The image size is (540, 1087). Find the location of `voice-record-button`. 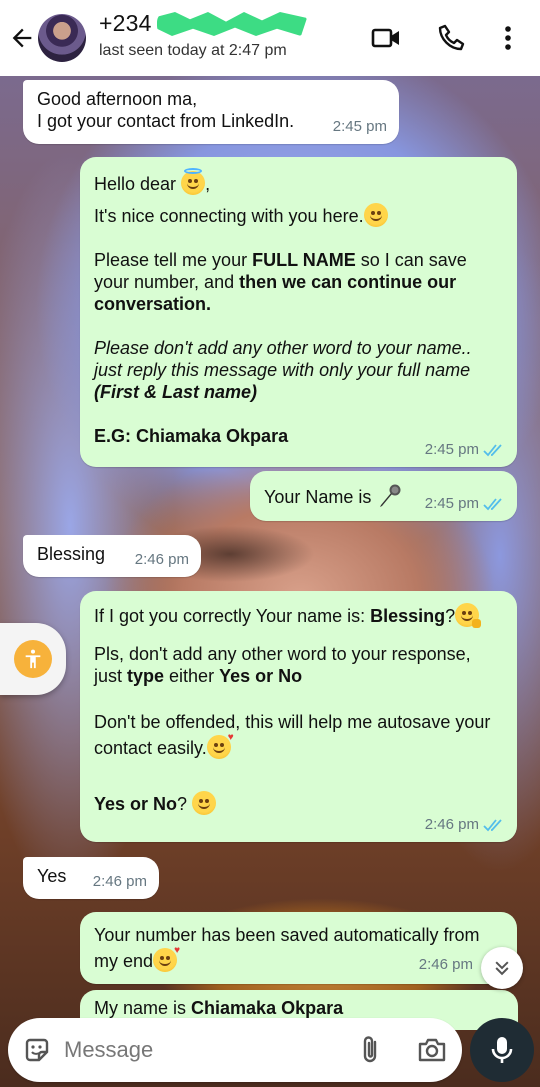

voice-record-button is located at coordinates (502, 1050).